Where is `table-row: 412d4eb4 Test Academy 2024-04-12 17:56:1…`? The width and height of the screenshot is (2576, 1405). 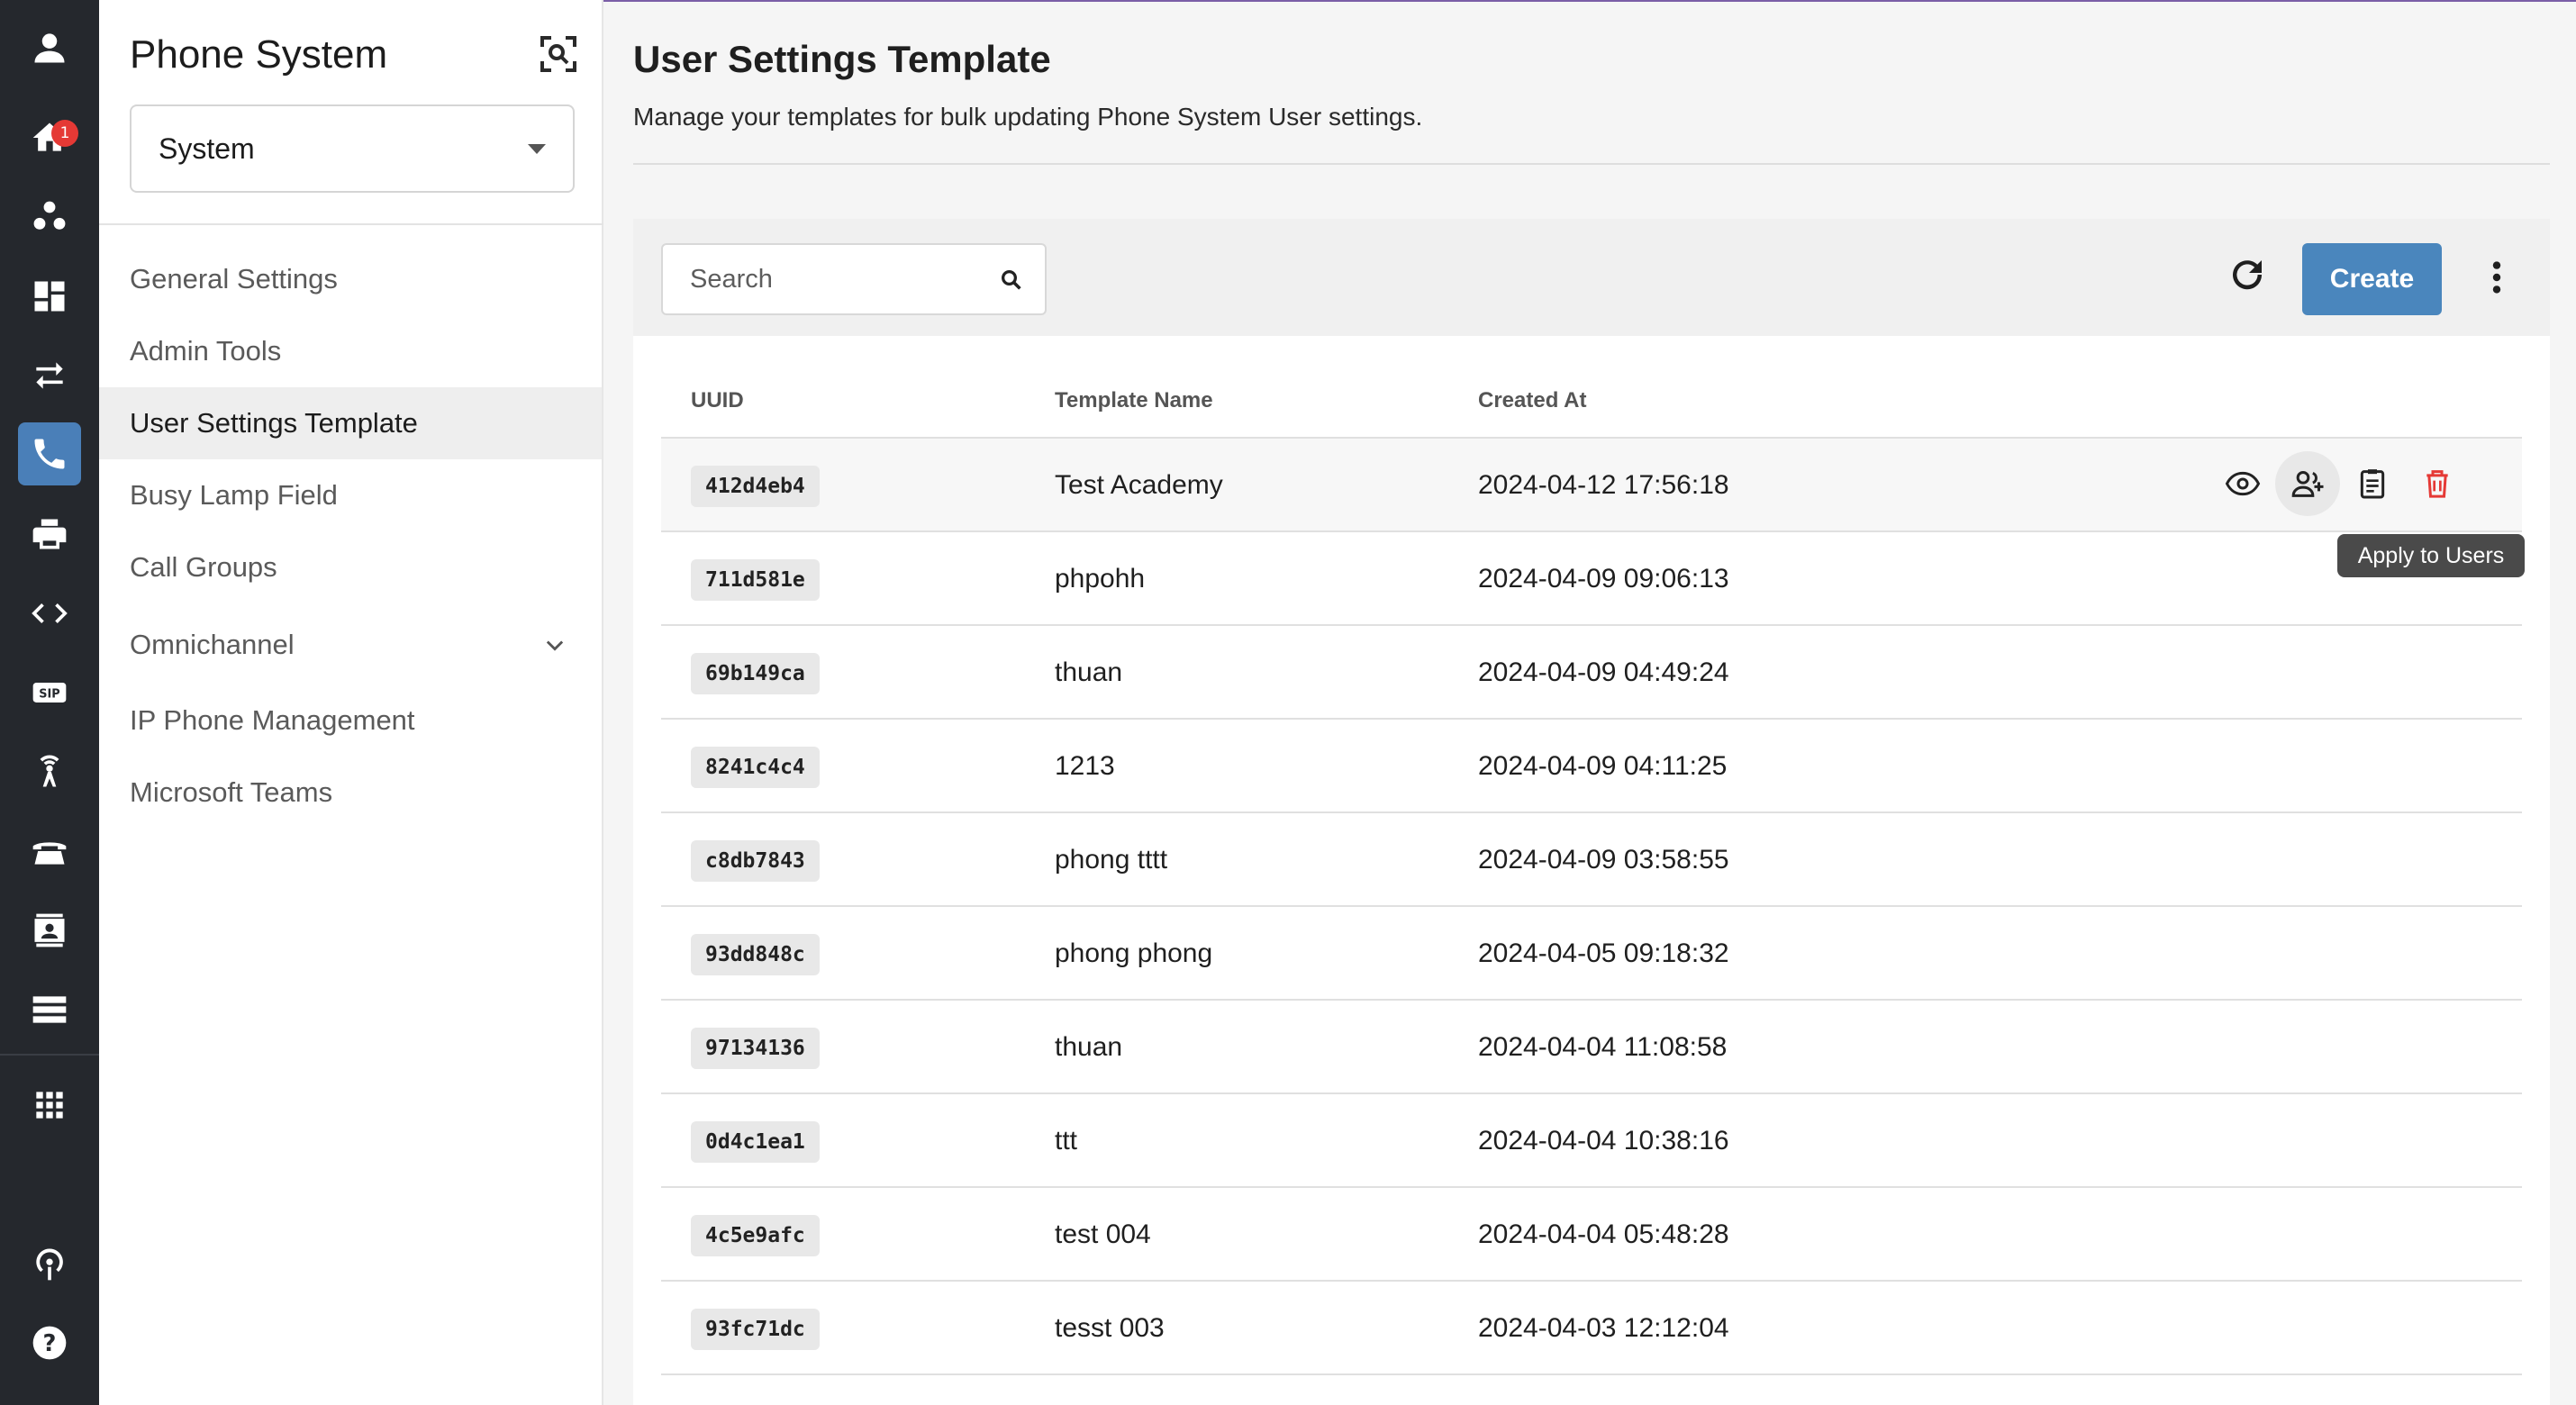 table-row: 412d4eb4 Test Academy 2024-04-12 17:56:1… is located at coordinates (1591, 485).